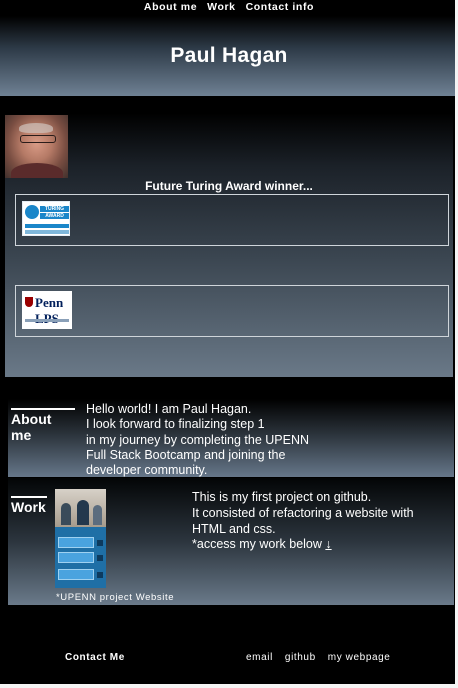  What do you see at coordinates (175, 424) in the screenshot?
I see `about-line: I look forward to finalizing step 1` at bounding box center [175, 424].